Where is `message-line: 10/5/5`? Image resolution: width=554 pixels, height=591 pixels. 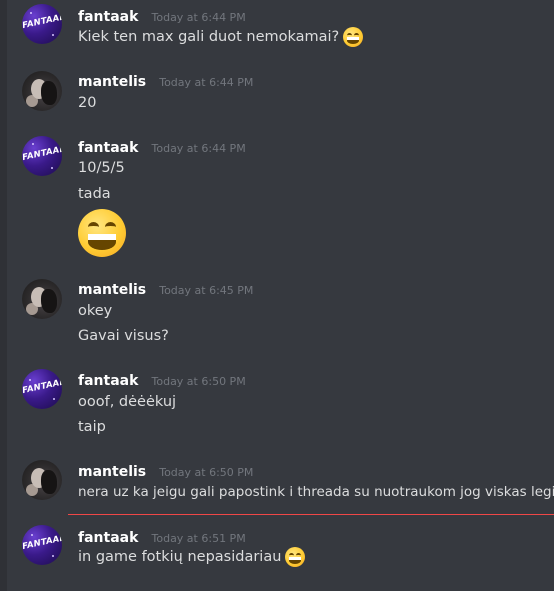 message-line: 10/5/5 is located at coordinates (101, 168).